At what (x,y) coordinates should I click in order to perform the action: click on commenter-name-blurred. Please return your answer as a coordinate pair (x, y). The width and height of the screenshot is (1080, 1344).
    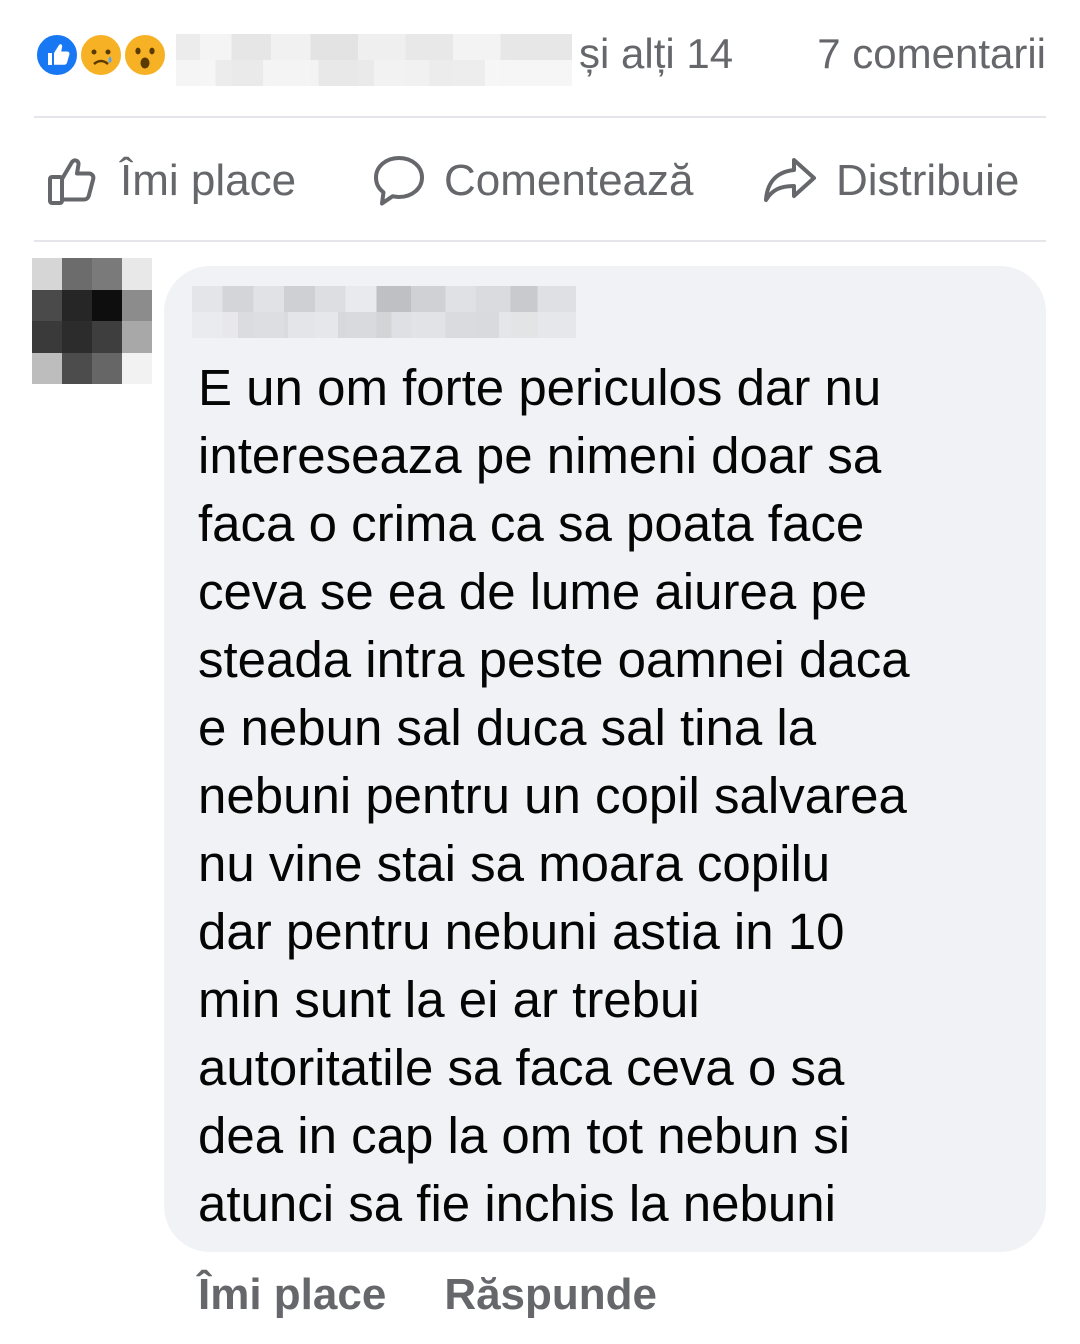
    Looking at the image, I should click on (384, 312).